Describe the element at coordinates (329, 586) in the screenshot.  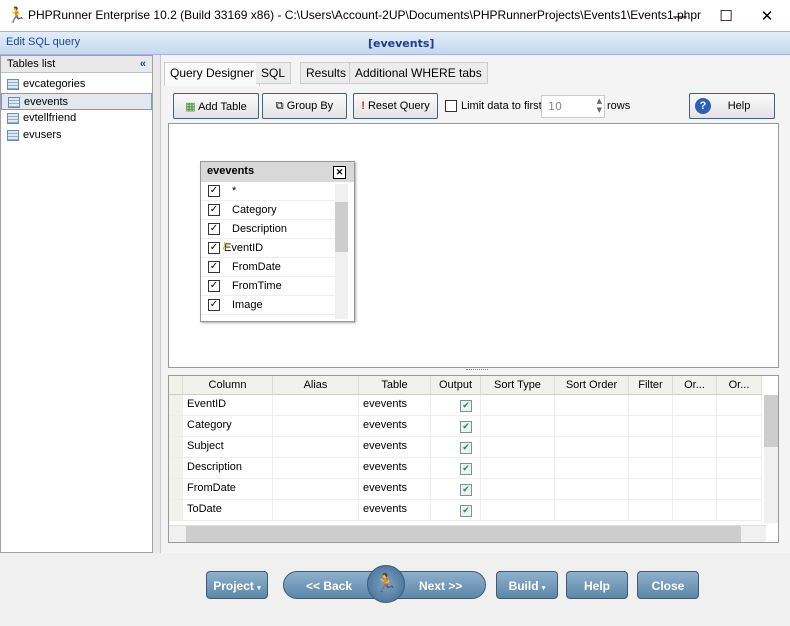
I see `back-button: << Back` at that location.